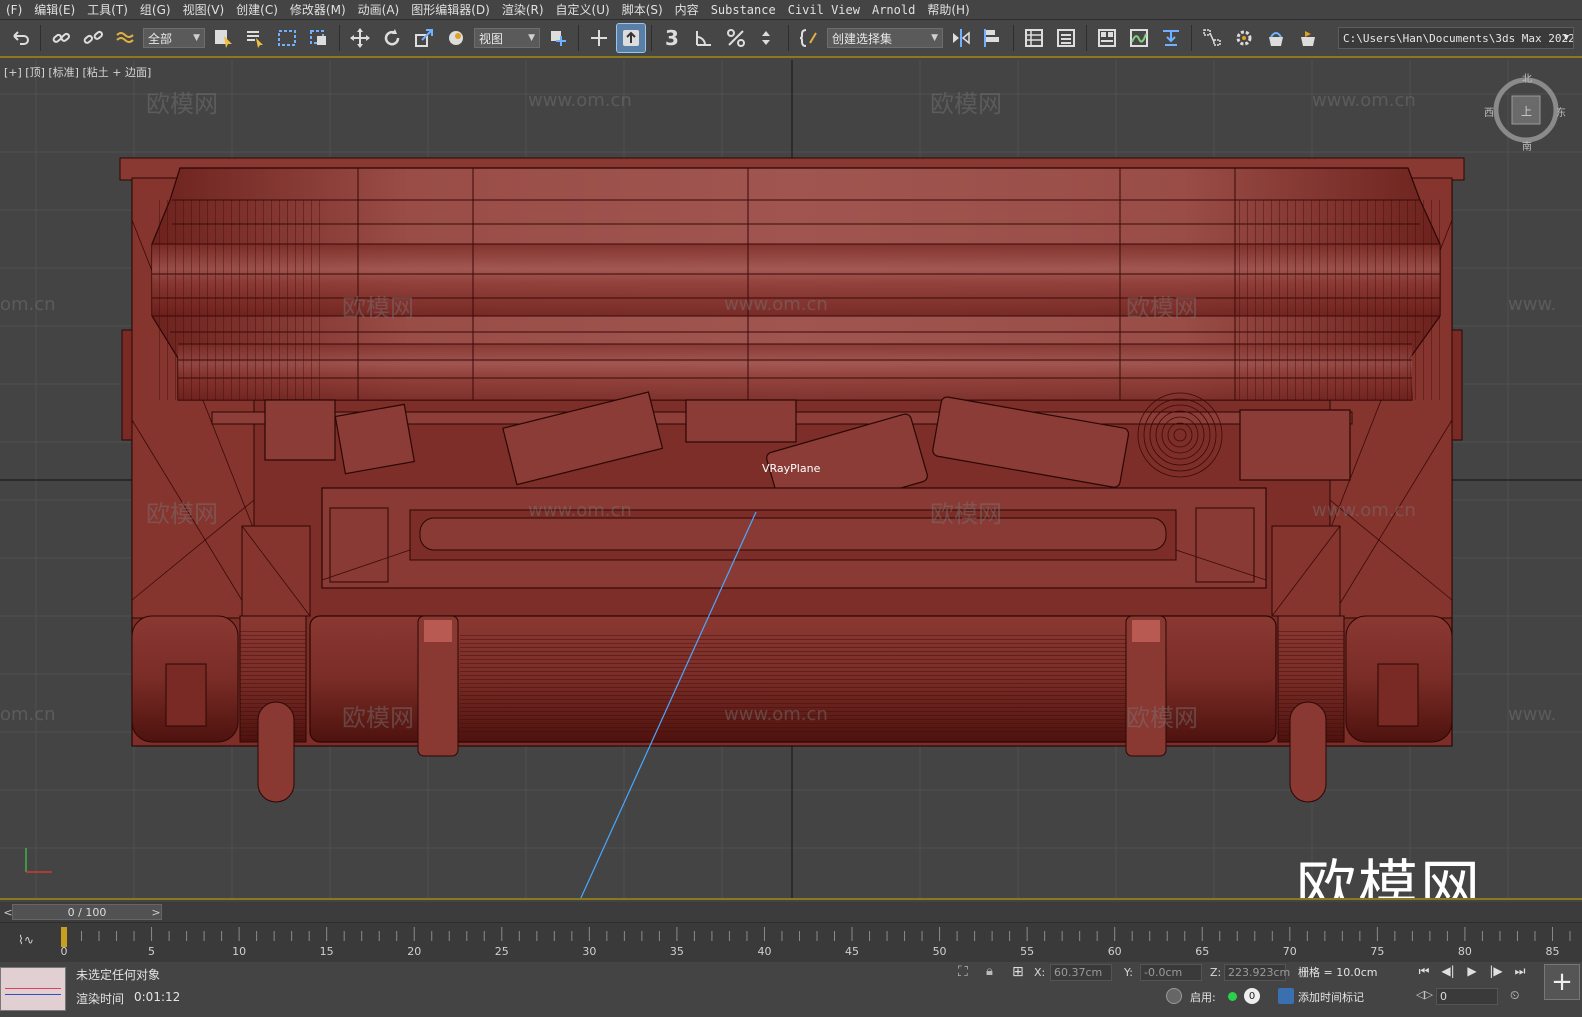 The height and width of the screenshot is (1017, 1582). Describe the element at coordinates (764, 951) in the screenshot. I see `track-tick-label: 40` at that location.